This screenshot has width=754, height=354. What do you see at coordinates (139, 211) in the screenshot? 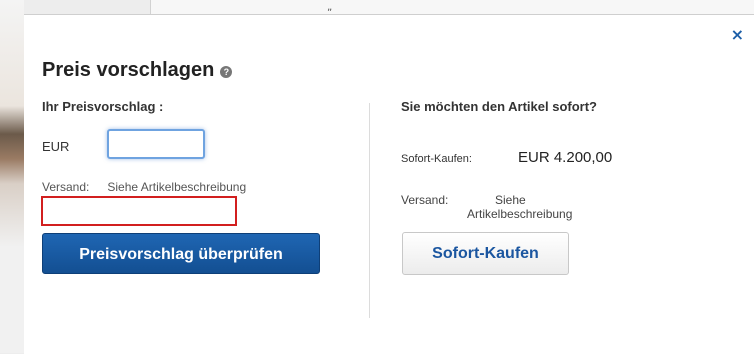
I see `error-highlight-box` at bounding box center [139, 211].